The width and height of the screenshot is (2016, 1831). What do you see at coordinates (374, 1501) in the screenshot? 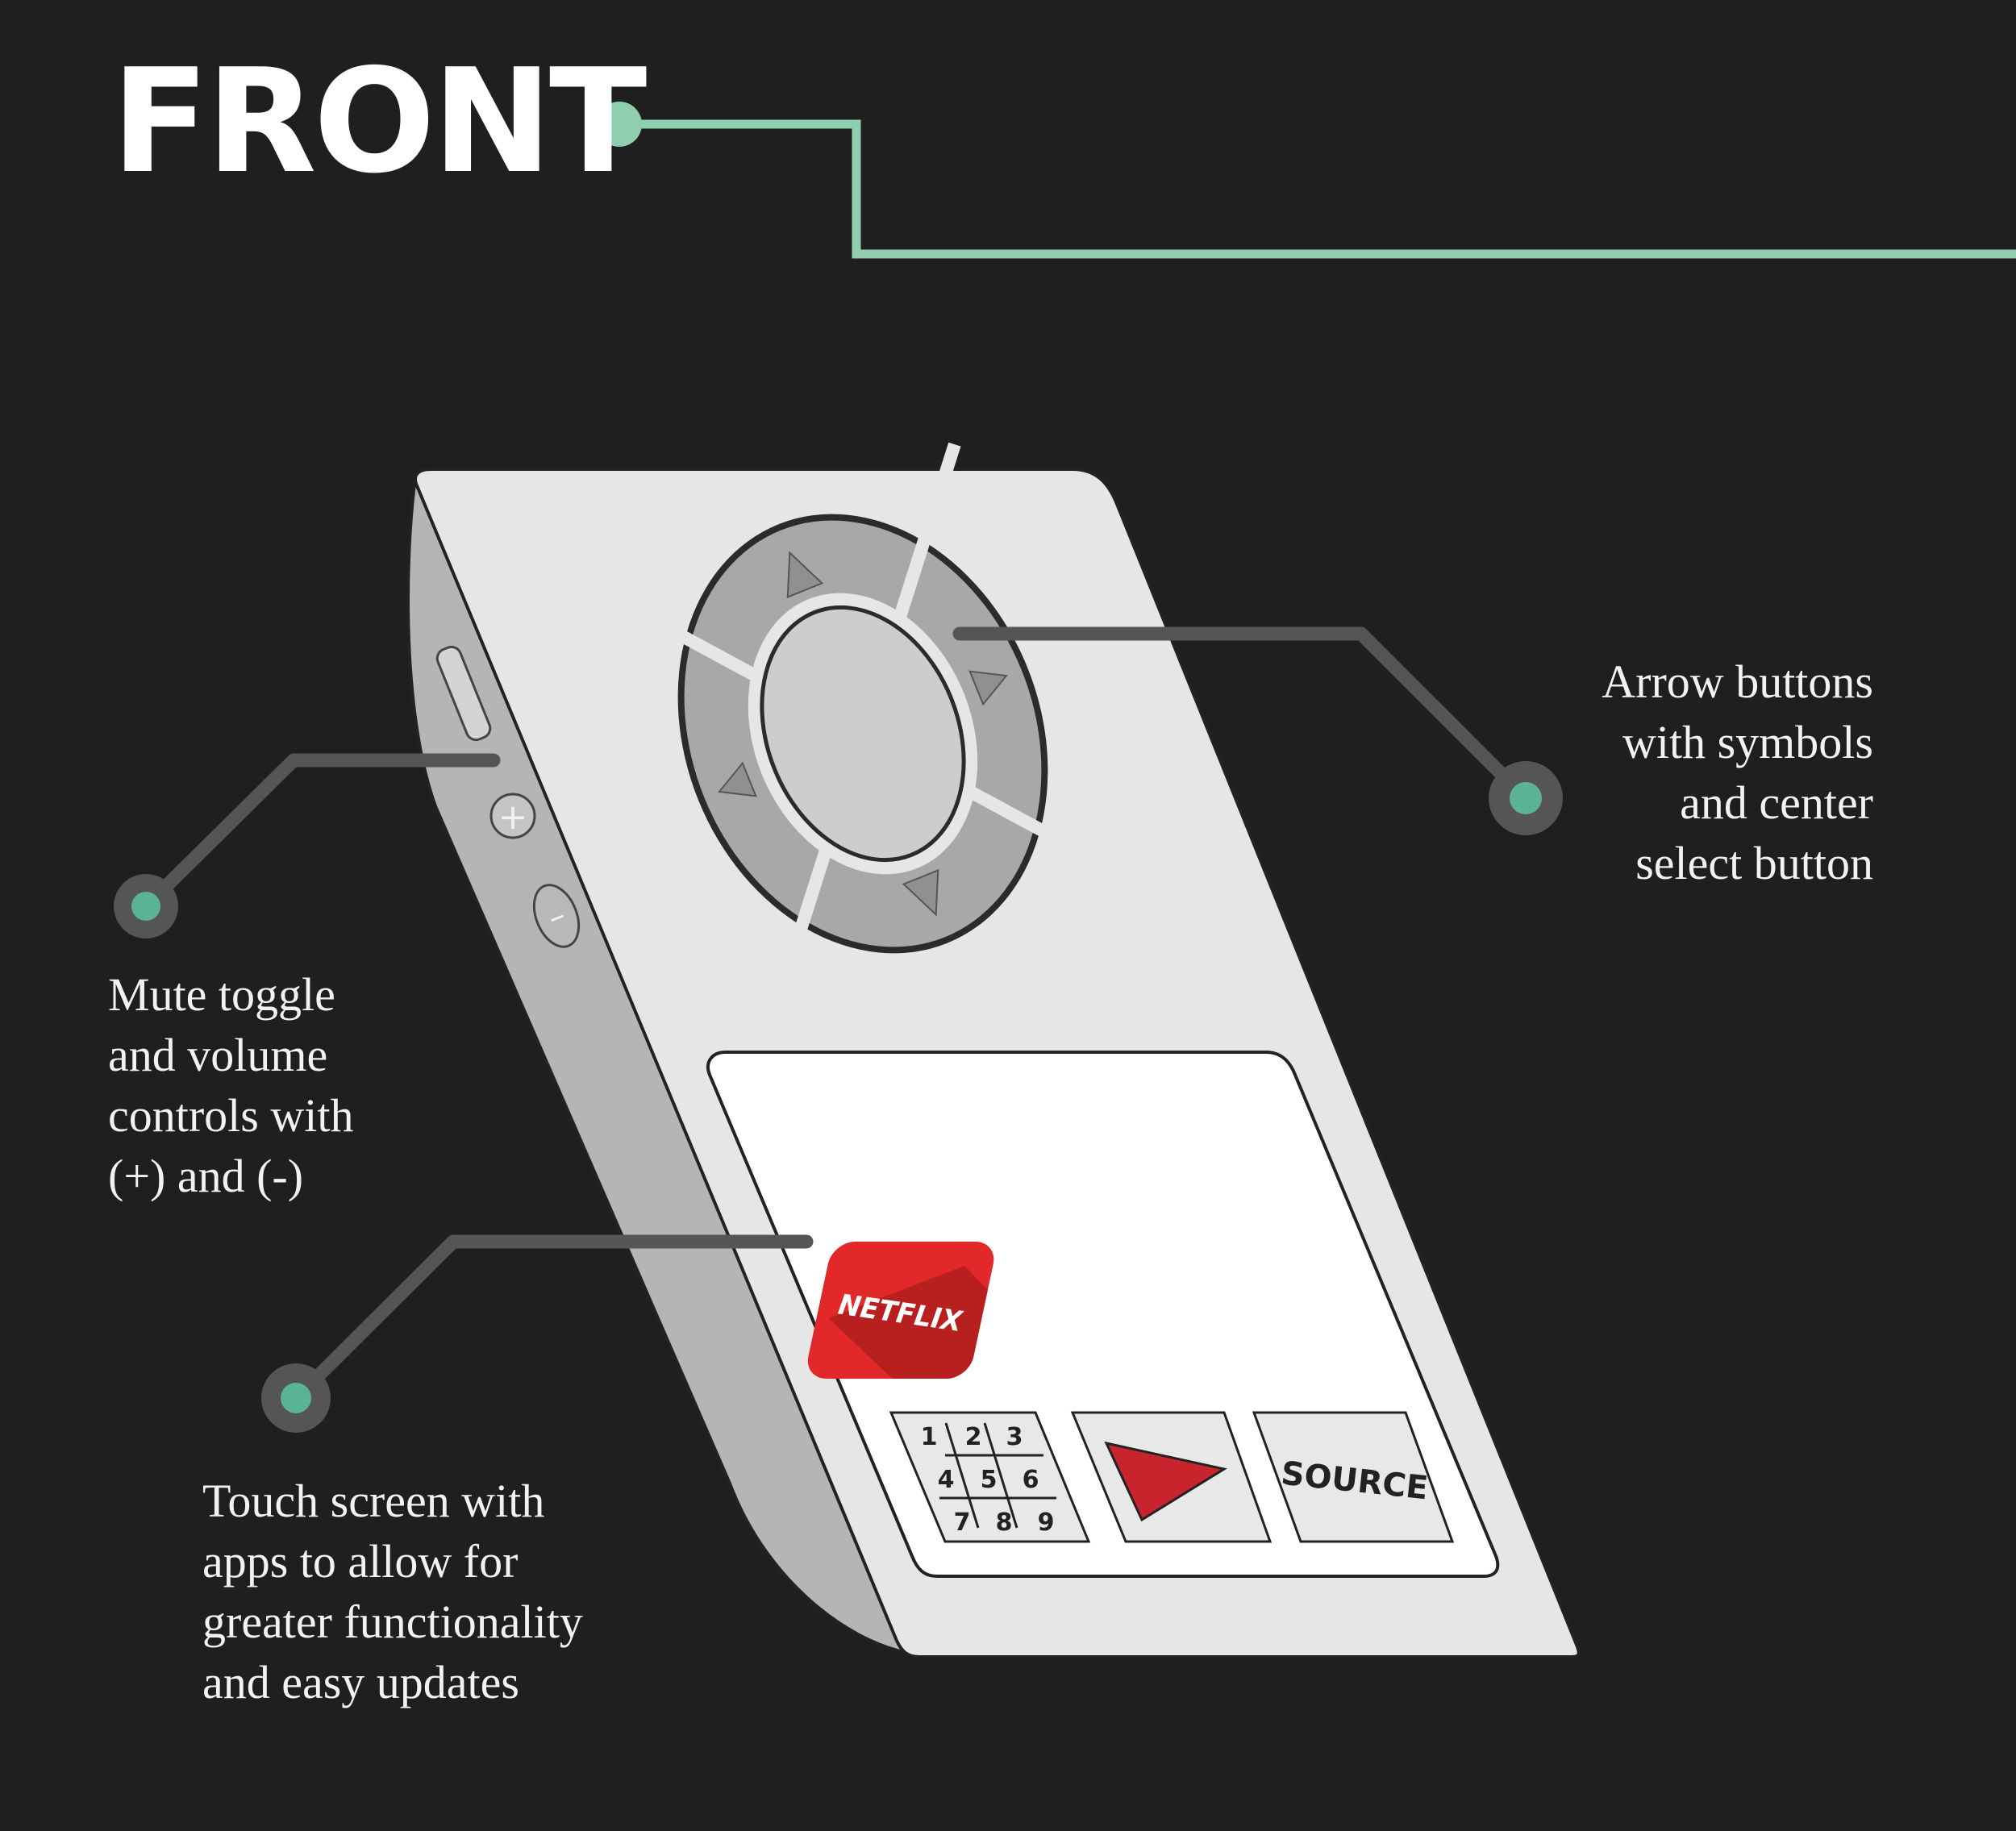
I see `callout-line: Touch screen with` at bounding box center [374, 1501].